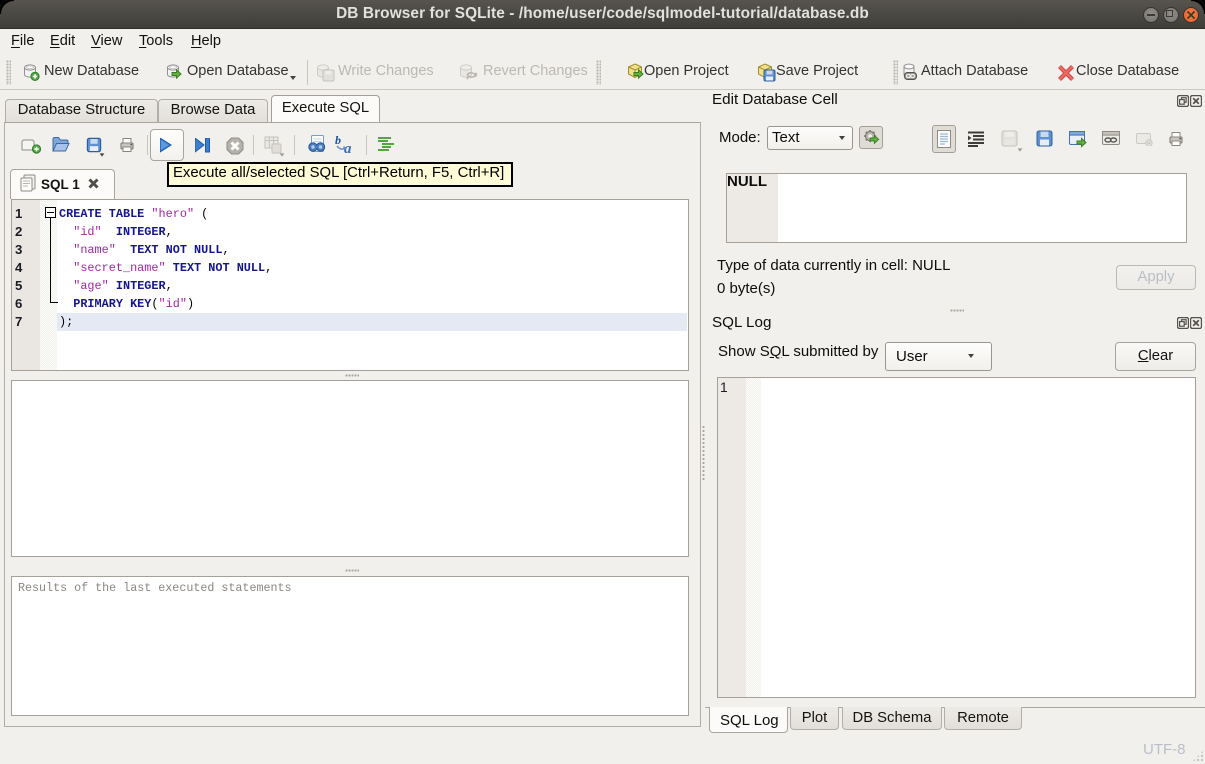  Describe the element at coordinates (338, 140) in the screenshot. I see `svg-text: b` at that location.